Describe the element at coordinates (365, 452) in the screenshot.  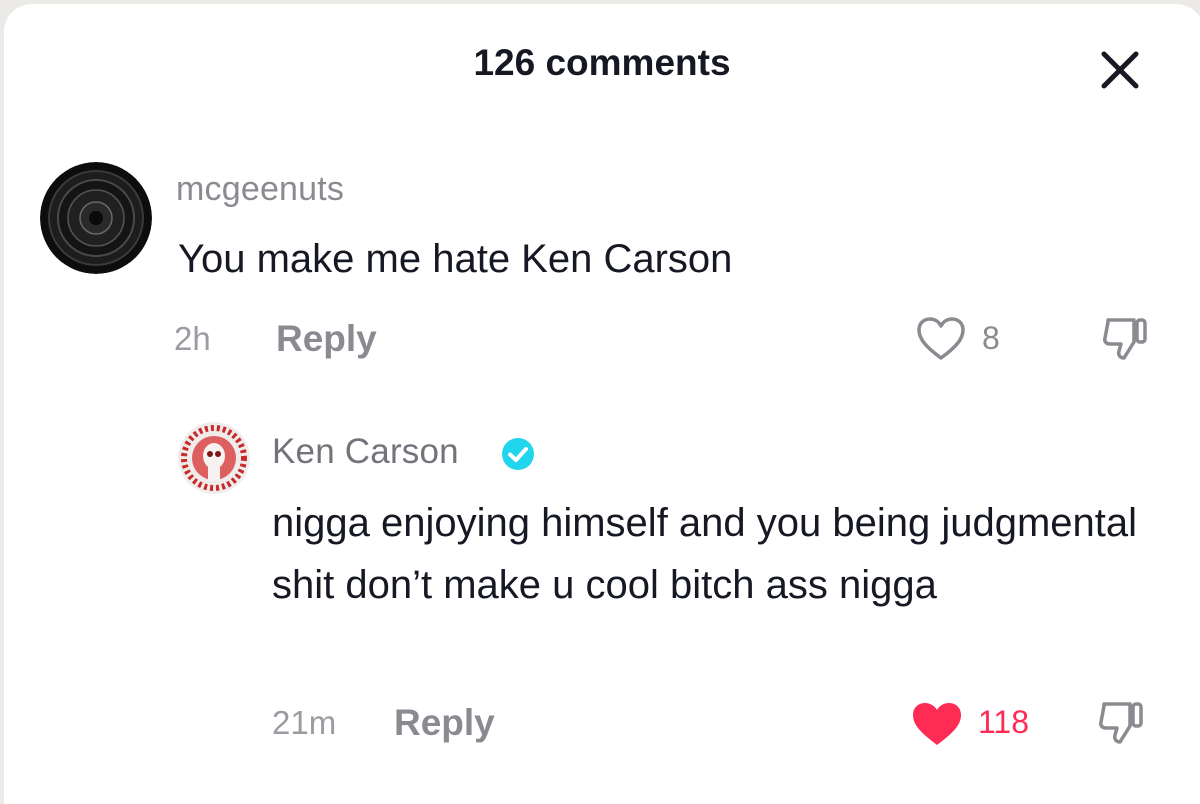
I see `comment-username: Ken Carson` at that location.